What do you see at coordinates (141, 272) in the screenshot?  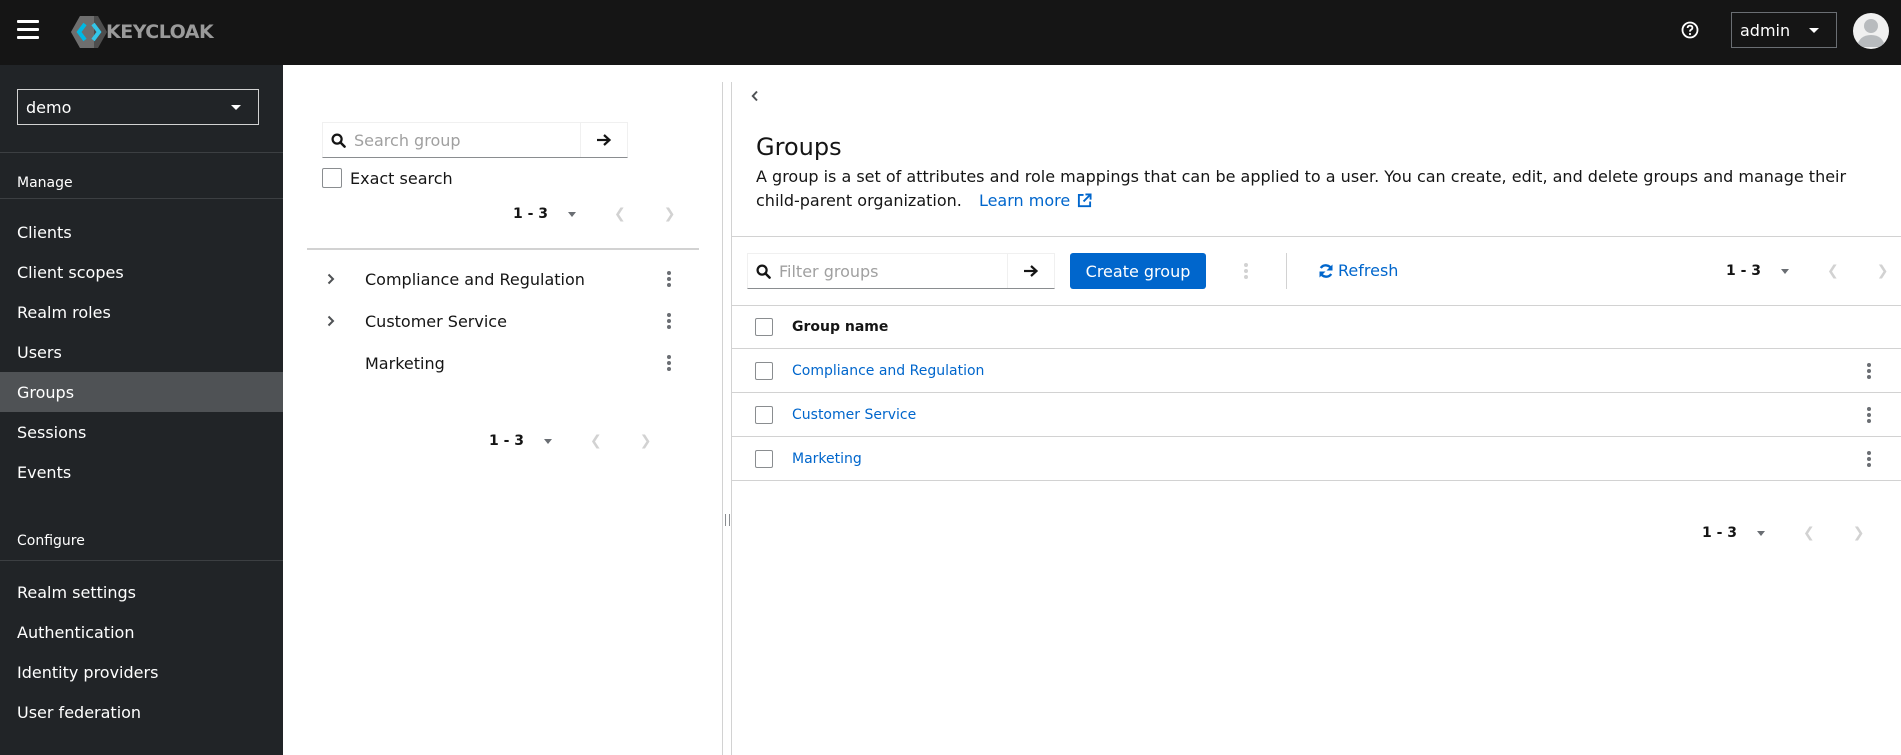 I see `sidebar-item-client-scopes: Client scopes` at bounding box center [141, 272].